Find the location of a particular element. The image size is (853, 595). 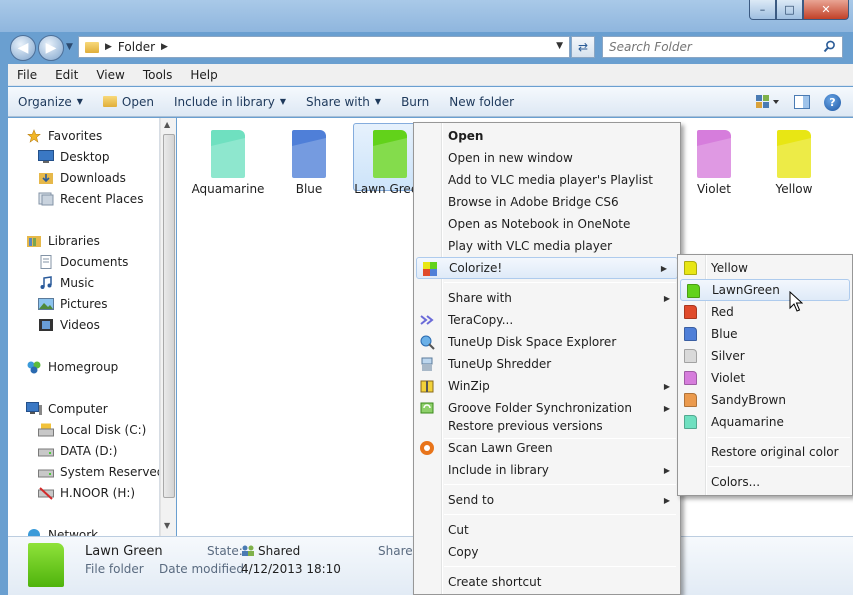

folder-item-blue: Blue is located at coordinates (309, 160).